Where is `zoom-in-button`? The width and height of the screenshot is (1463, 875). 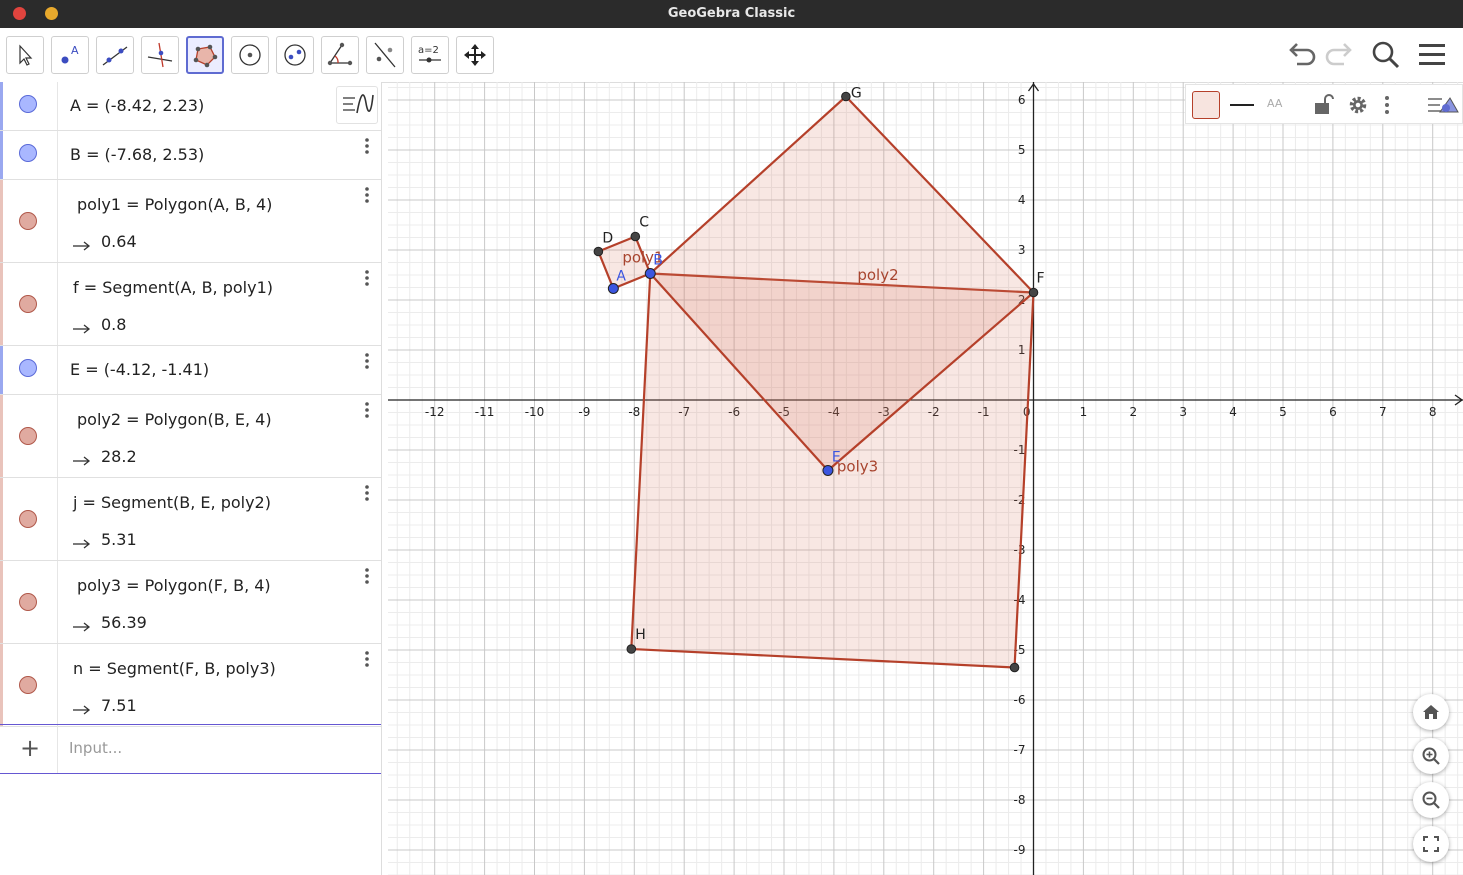
zoom-in-button is located at coordinates (1431, 756).